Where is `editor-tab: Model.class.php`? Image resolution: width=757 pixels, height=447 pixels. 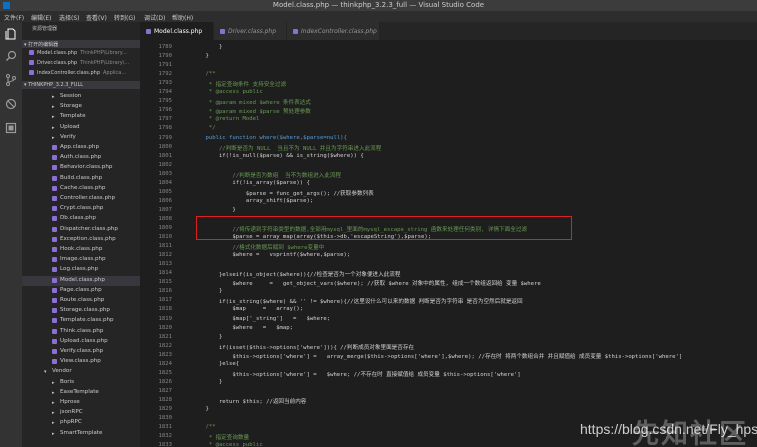 editor-tab: Model.class.php is located at coordinates (176, 31).